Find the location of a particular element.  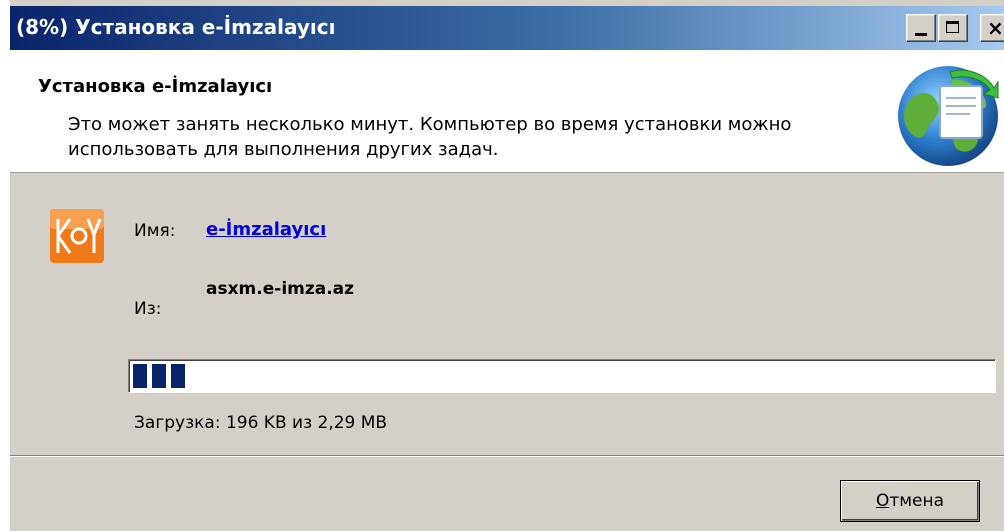

name-label: Имя: is located at coordinates (155, 231).